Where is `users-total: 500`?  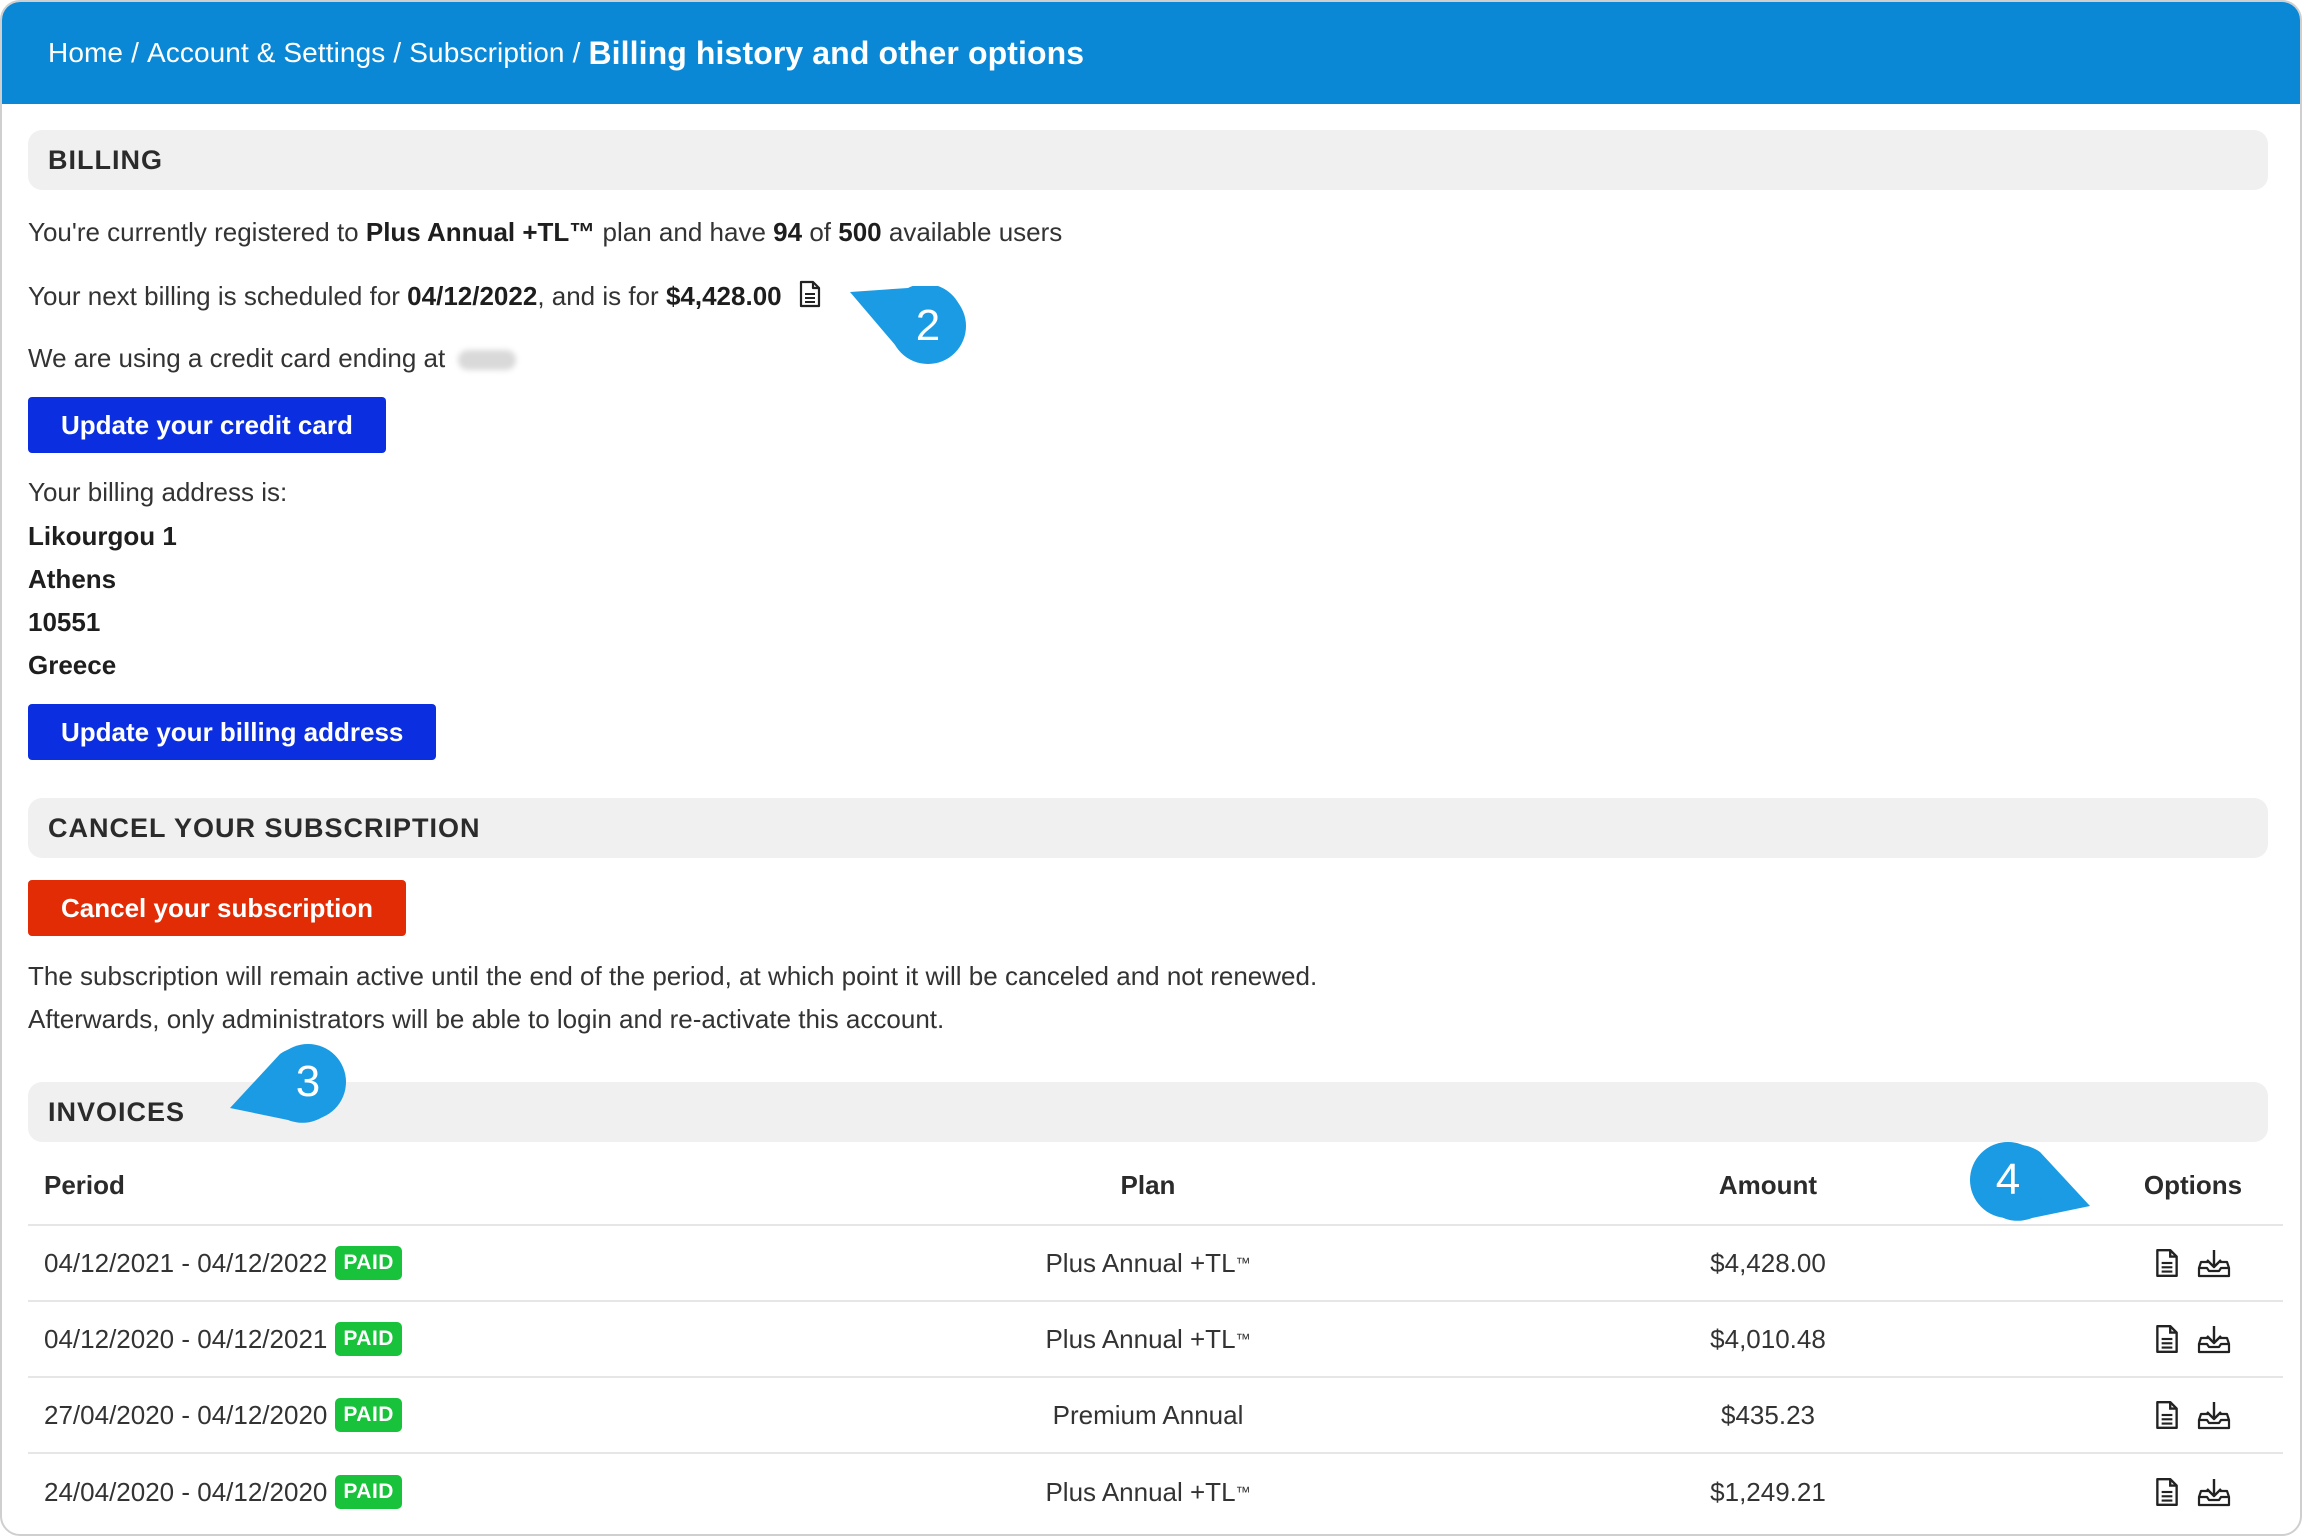 users-total: 500 is located at coordinates (860, 232).